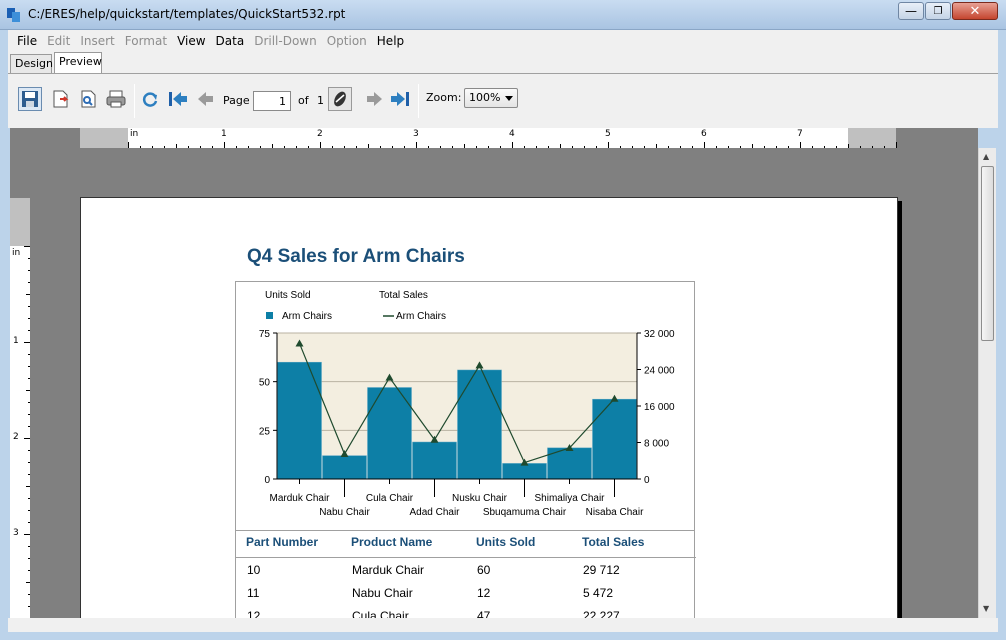  What do you see at coordinates (206, 99) in the screenshot?
I see `previous-page-icon` at bounding box center [206, 99].